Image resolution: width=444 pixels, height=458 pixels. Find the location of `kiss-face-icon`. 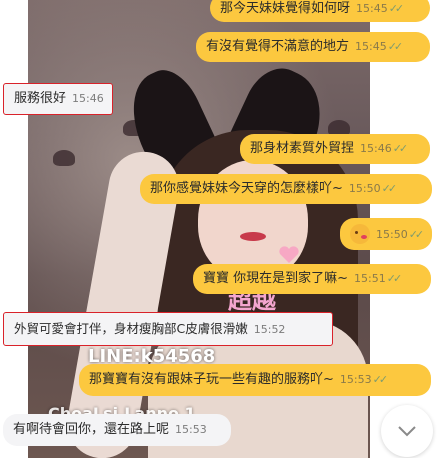

kiss-face-icon is located at coordinates (360, 234).